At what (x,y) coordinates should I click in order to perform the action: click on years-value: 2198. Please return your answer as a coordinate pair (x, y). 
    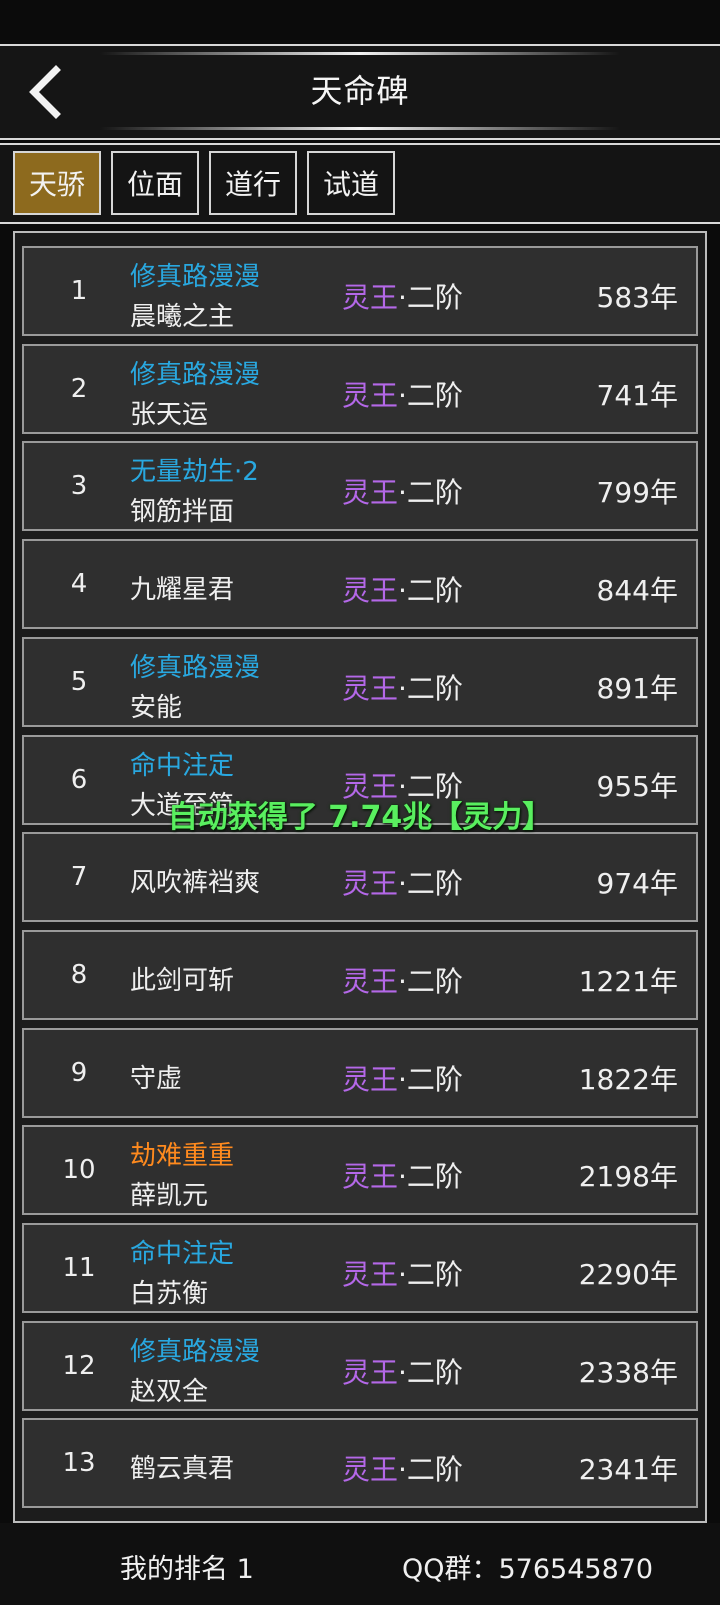
    Looking at the image, I should click on (614, 1177).